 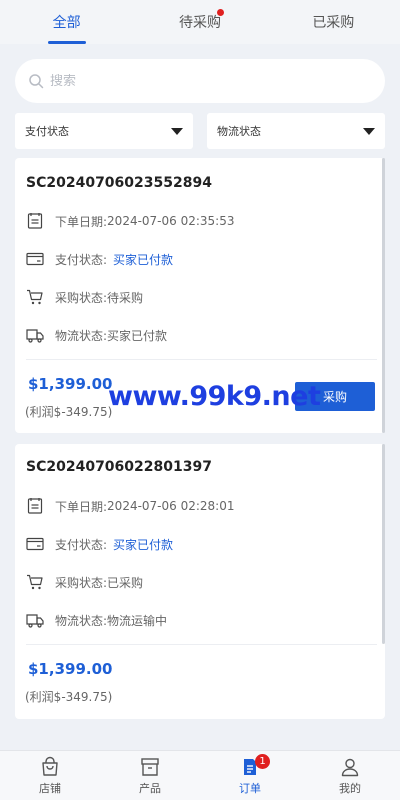 I want to click on order-tabs: 全部 待采购 已采购, so click(x=200, y=22).